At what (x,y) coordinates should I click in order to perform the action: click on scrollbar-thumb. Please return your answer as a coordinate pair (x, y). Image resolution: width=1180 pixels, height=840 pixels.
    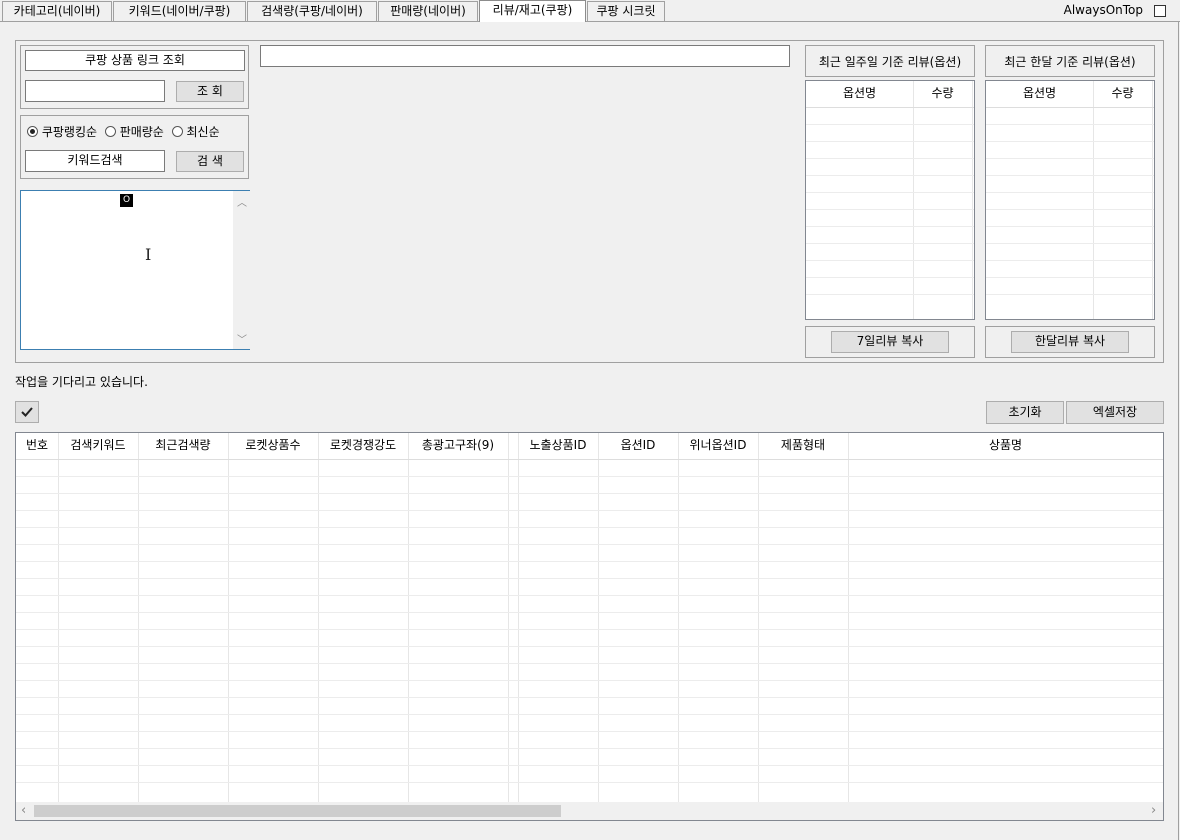
    Looking at the image, I should click on (297, 811).